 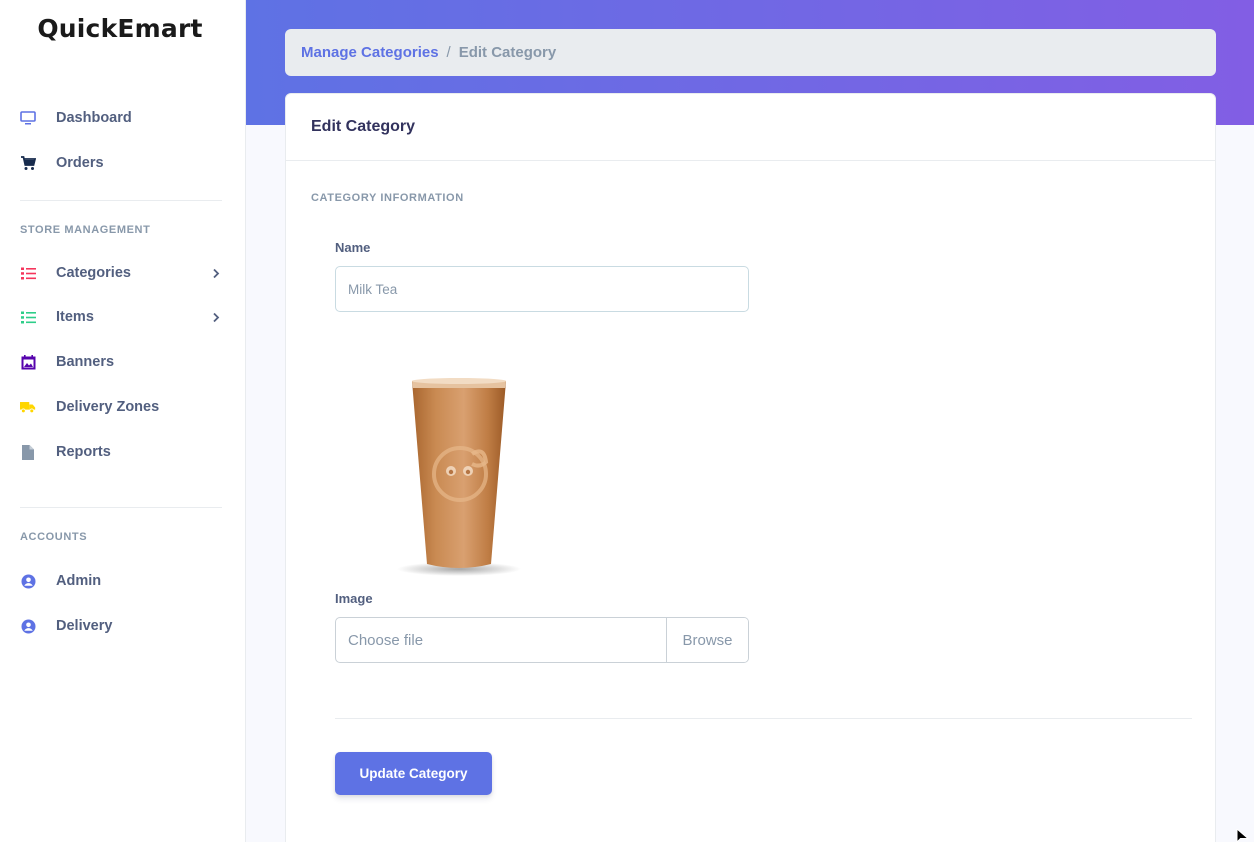 What do you see at coordinates (750, 127) in the screenshot?
I see `card-header: Edit Category` at bounding box center [750, 127].